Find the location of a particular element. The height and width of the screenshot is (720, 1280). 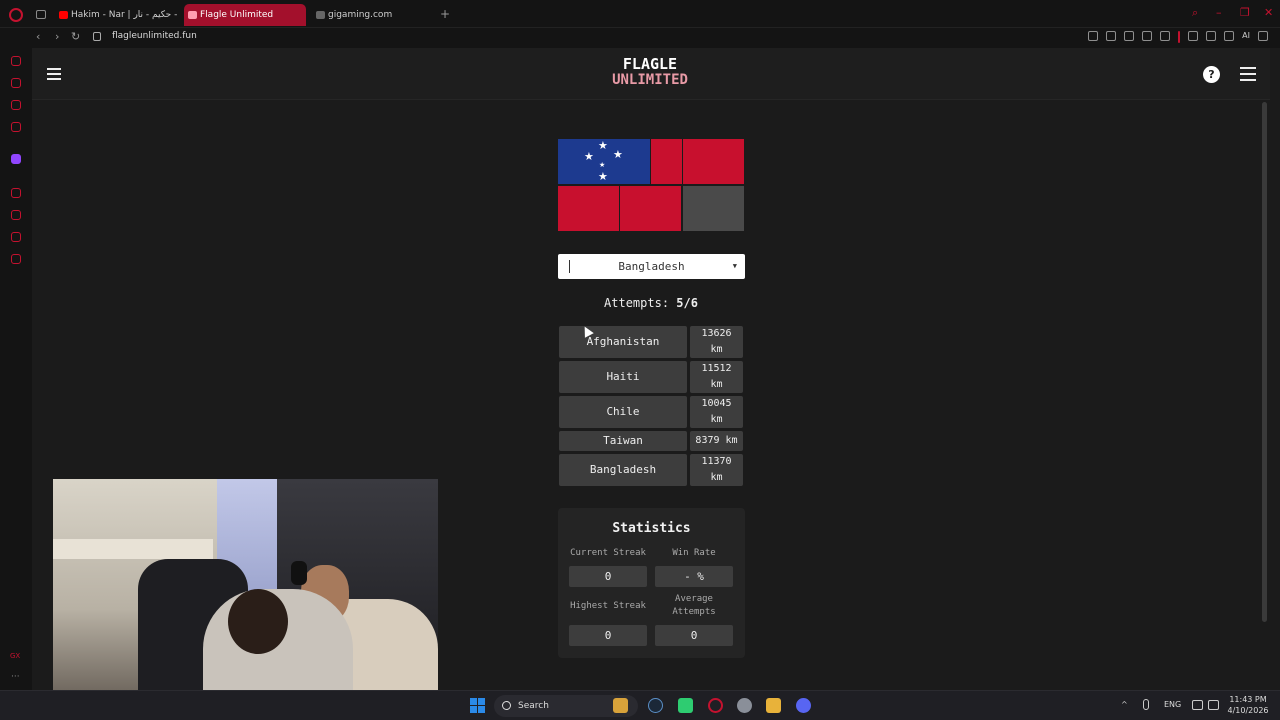

page-scrollbar is located at coordinates (1264, 362).